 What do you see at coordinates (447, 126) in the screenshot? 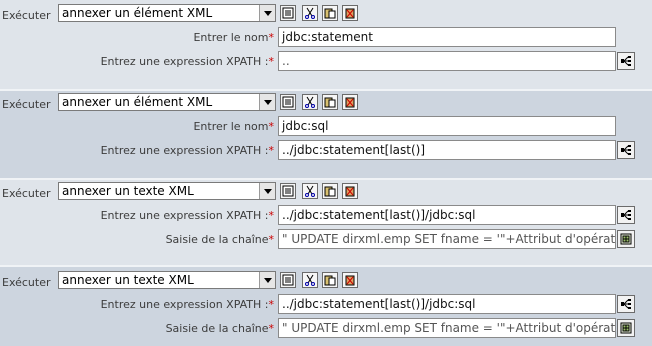
I see `name-field: jdbc:sql` at bounding box center [447, 126].